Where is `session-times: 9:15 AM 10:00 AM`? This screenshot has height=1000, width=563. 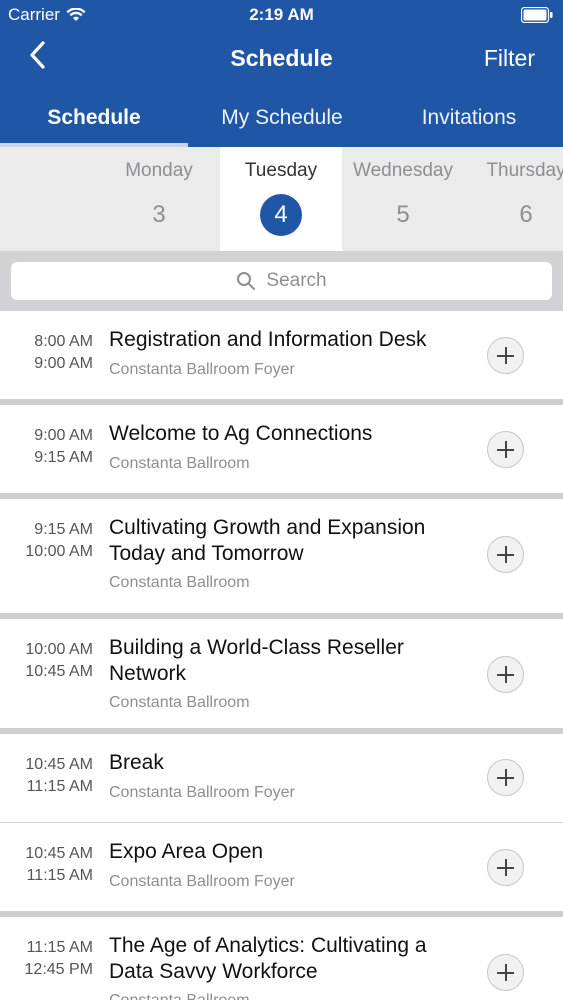
session-times: 9:15 AM 10:00 AM is located at coordinates (46, 541).